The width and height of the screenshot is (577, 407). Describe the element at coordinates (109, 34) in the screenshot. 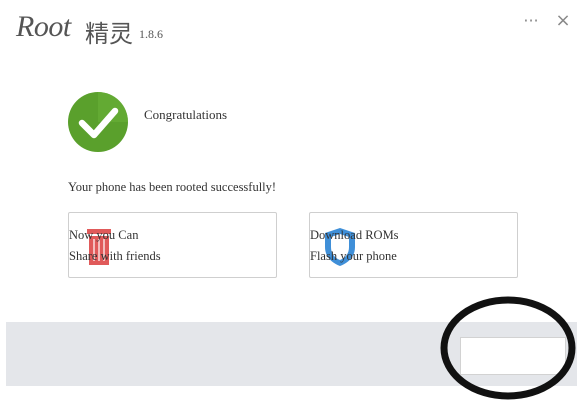

I see `app-logo-cn: 精灵` at that location.